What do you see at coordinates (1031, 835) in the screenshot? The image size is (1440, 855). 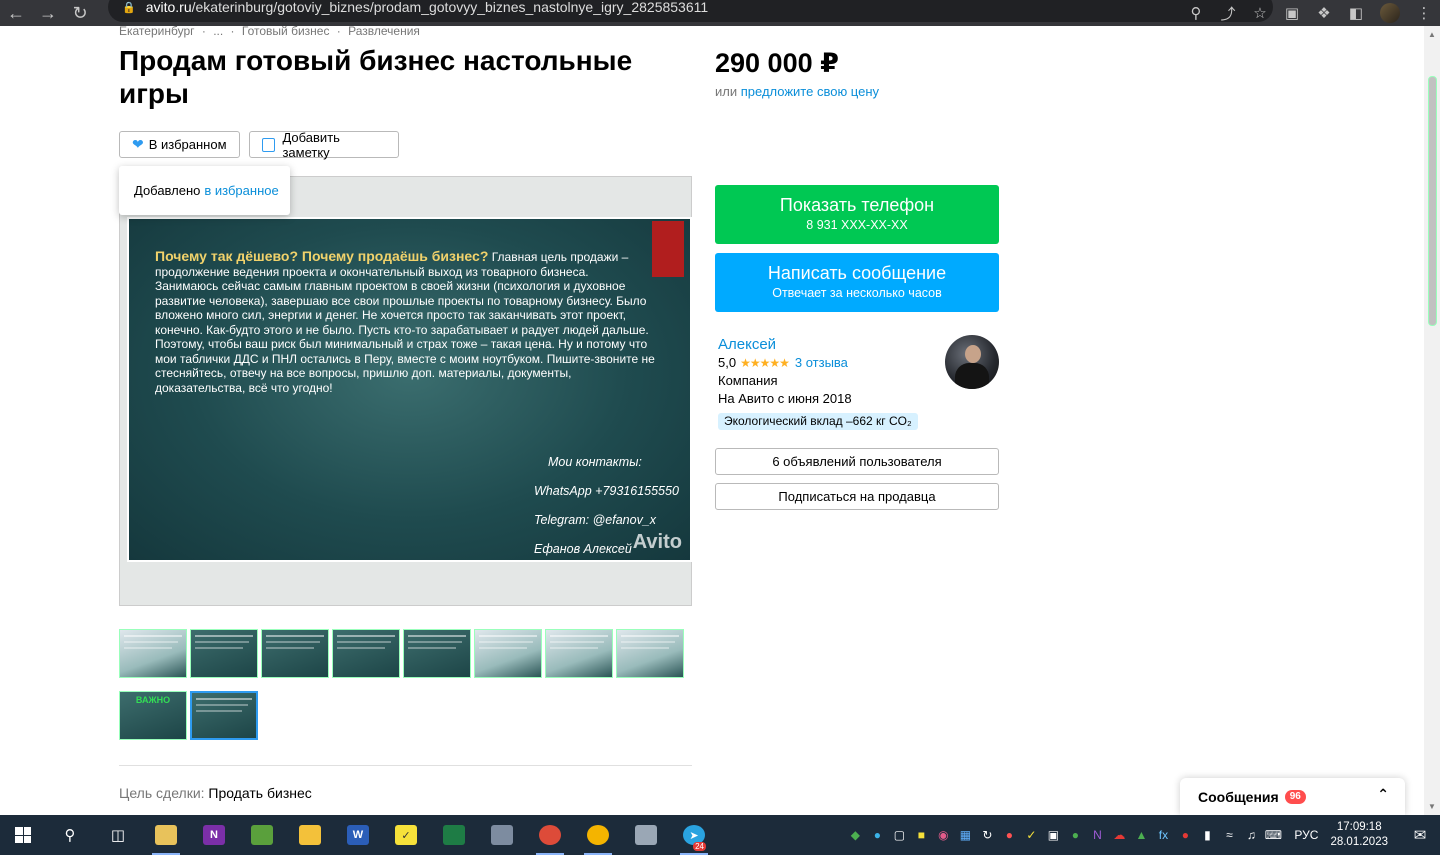 I see `tray-check-icon: ✓` at bounding box center [1031, 835].